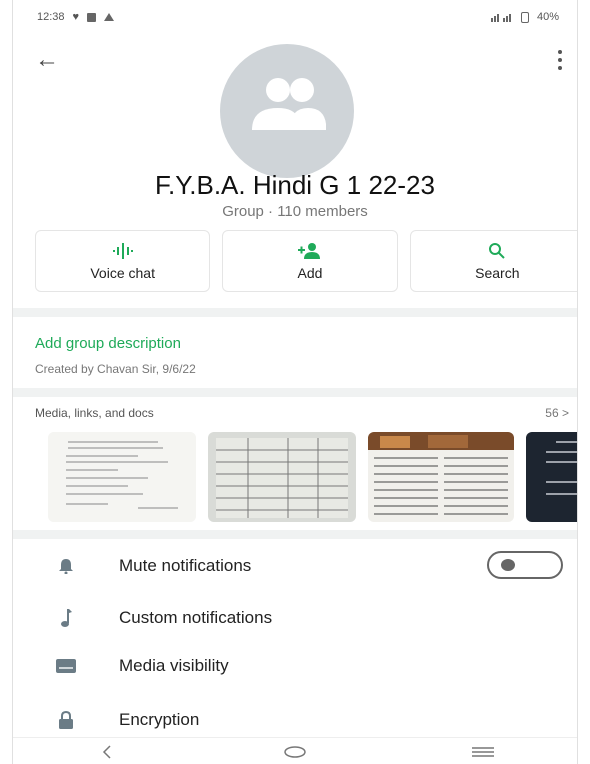  What do you see at coordinates (123, 251) in the screenshot?
I see `voice-chat-icon` at bounding box center [123, 251].